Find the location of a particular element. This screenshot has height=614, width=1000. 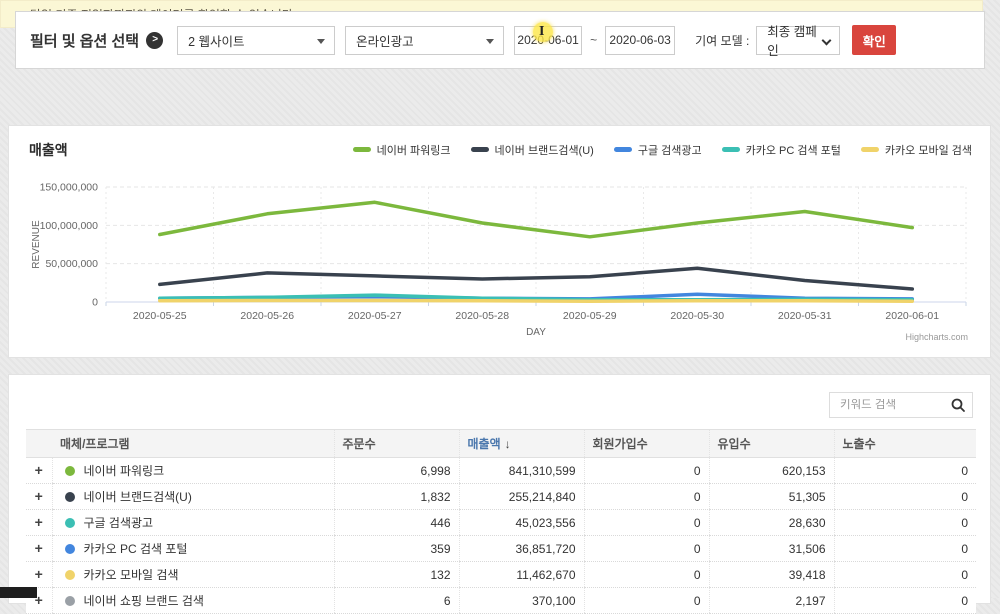

x-axis-tick-label: 2020-05-30 is located at coordinates (697, 316).